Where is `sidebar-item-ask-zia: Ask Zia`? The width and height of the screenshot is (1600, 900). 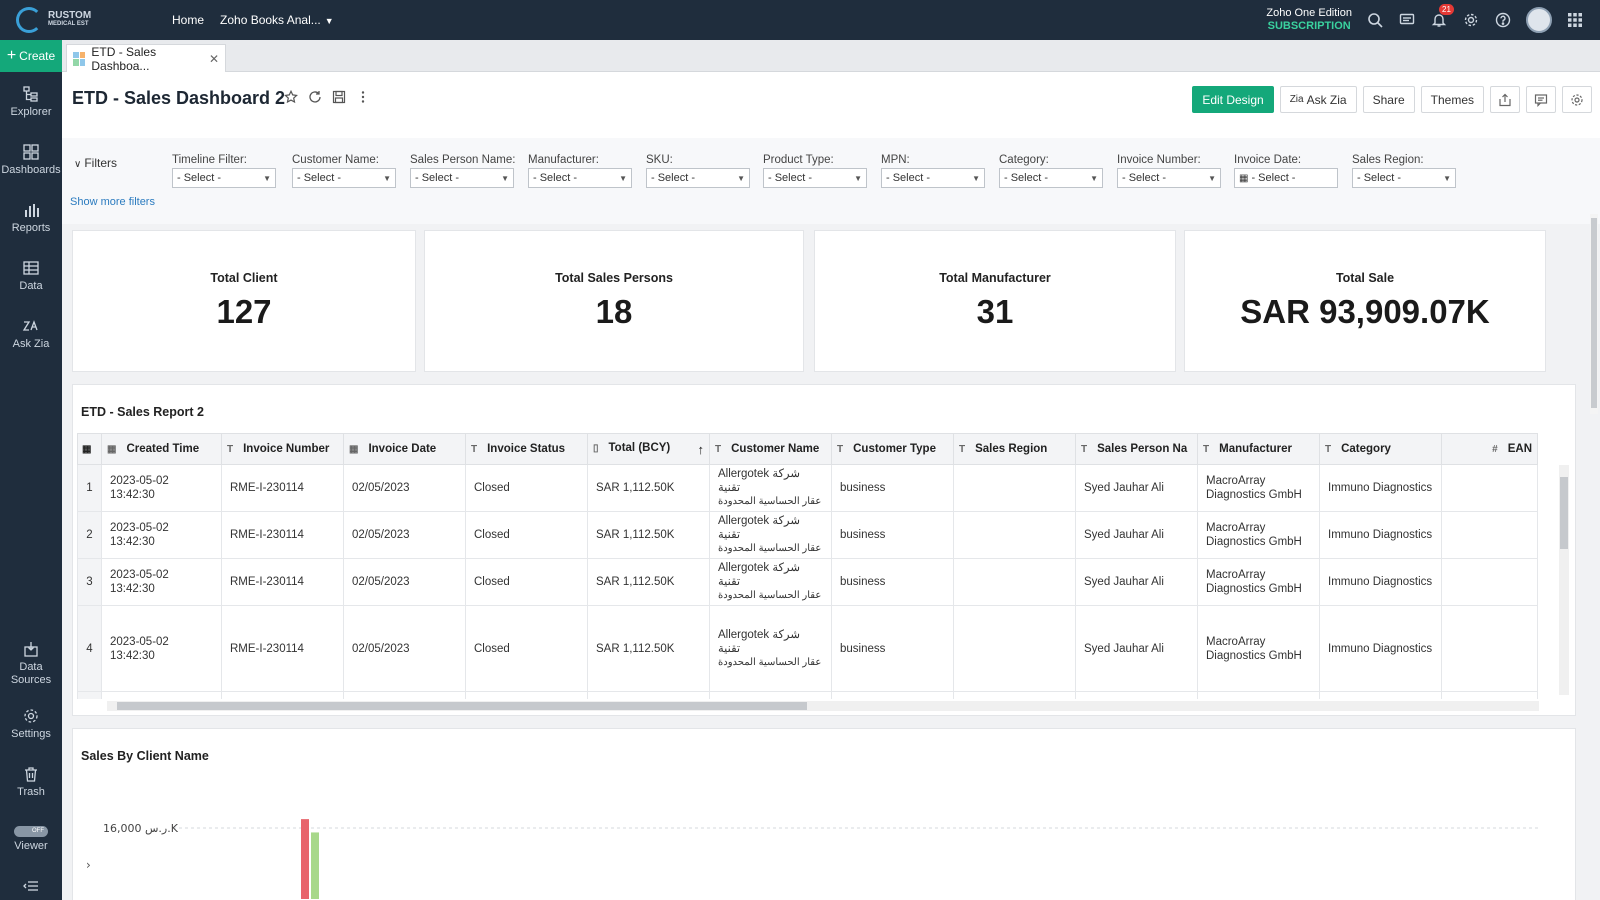 sidebar-item-ask-zia: Ask Zia is located at coordinates (31, 333).